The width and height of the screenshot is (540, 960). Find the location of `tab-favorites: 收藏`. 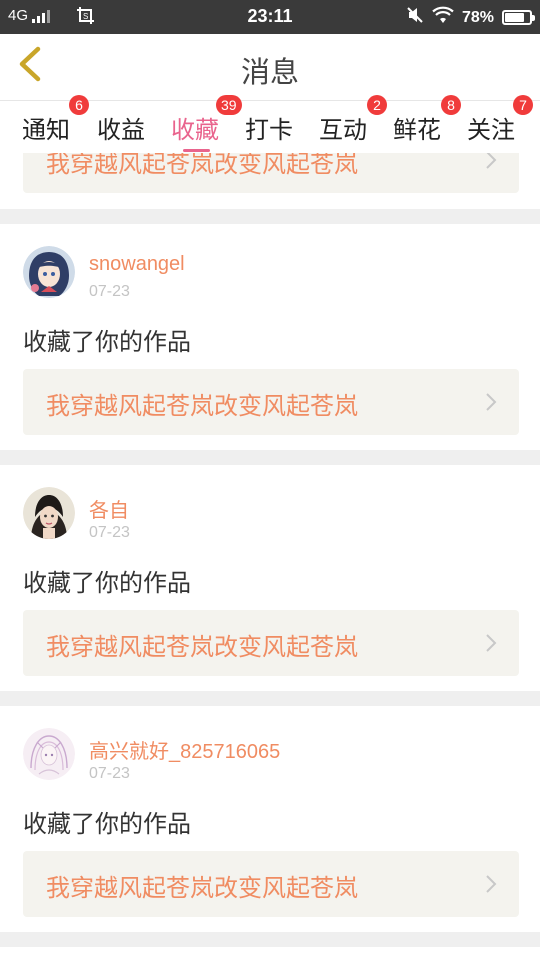

tab-favorites: 收藏 is located at coordinates (195, 127).